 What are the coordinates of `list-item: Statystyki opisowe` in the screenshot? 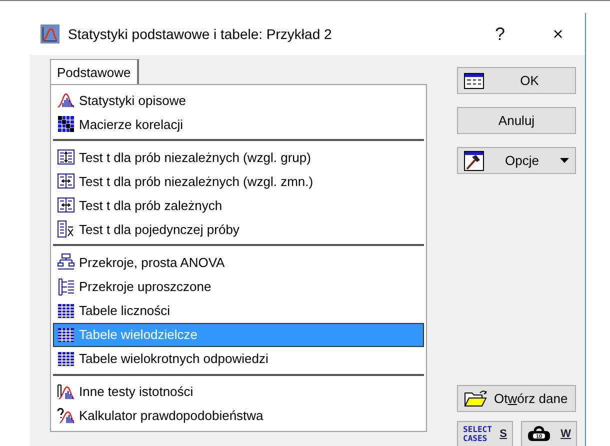 It's located at (238, 100).